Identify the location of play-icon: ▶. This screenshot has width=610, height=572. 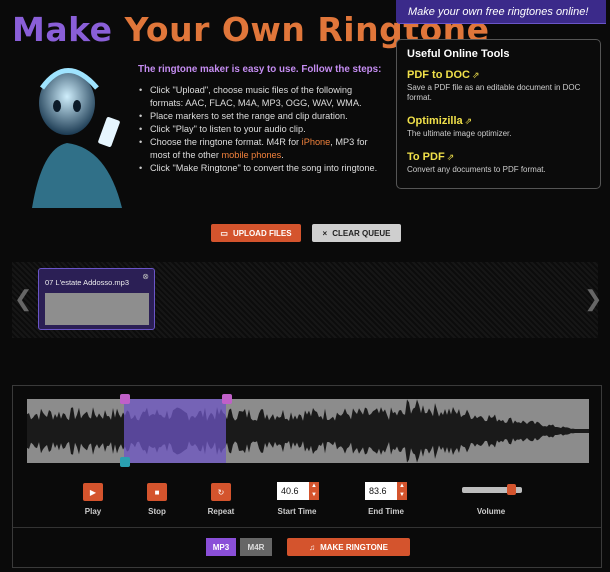
(93, 492).